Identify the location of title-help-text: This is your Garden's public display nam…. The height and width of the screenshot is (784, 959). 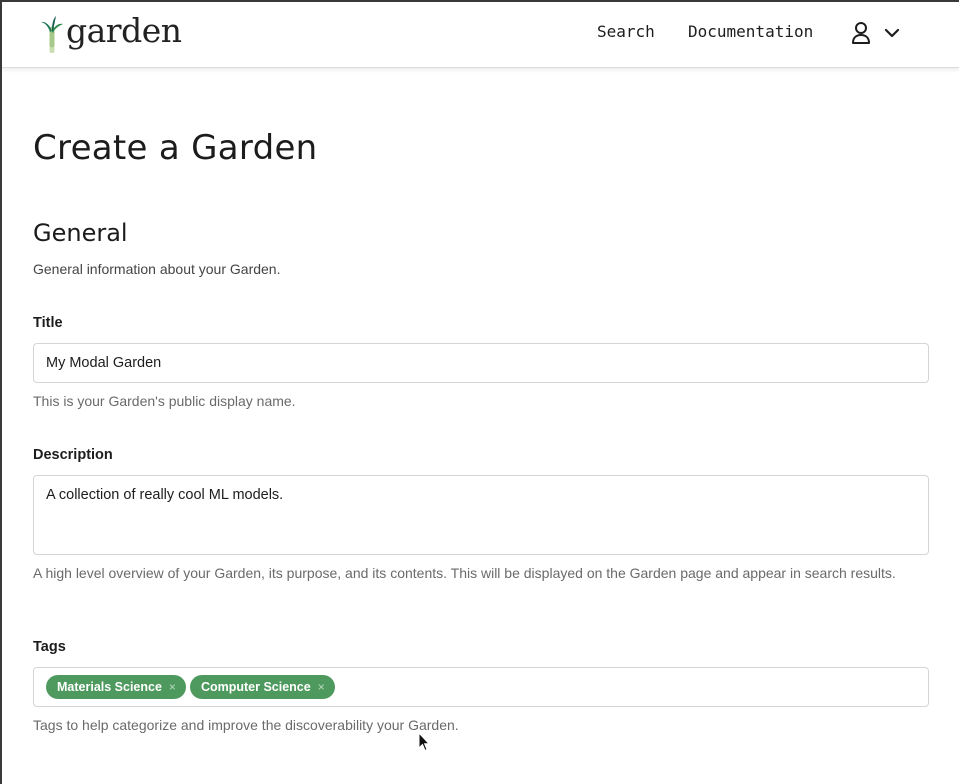
(164, 401).